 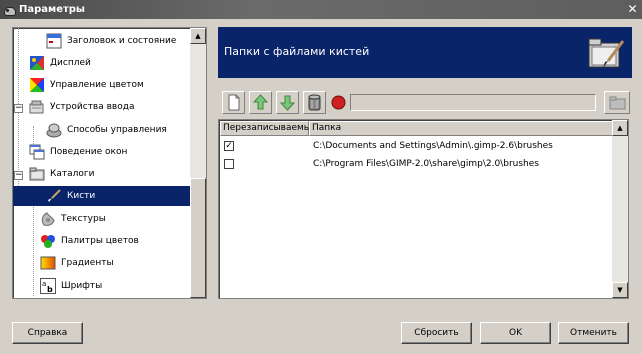 What do you see at coordinates (81, 196) in the screenshot?
I see `tree-item-label: Кисти` at bounding box center [81, 196].